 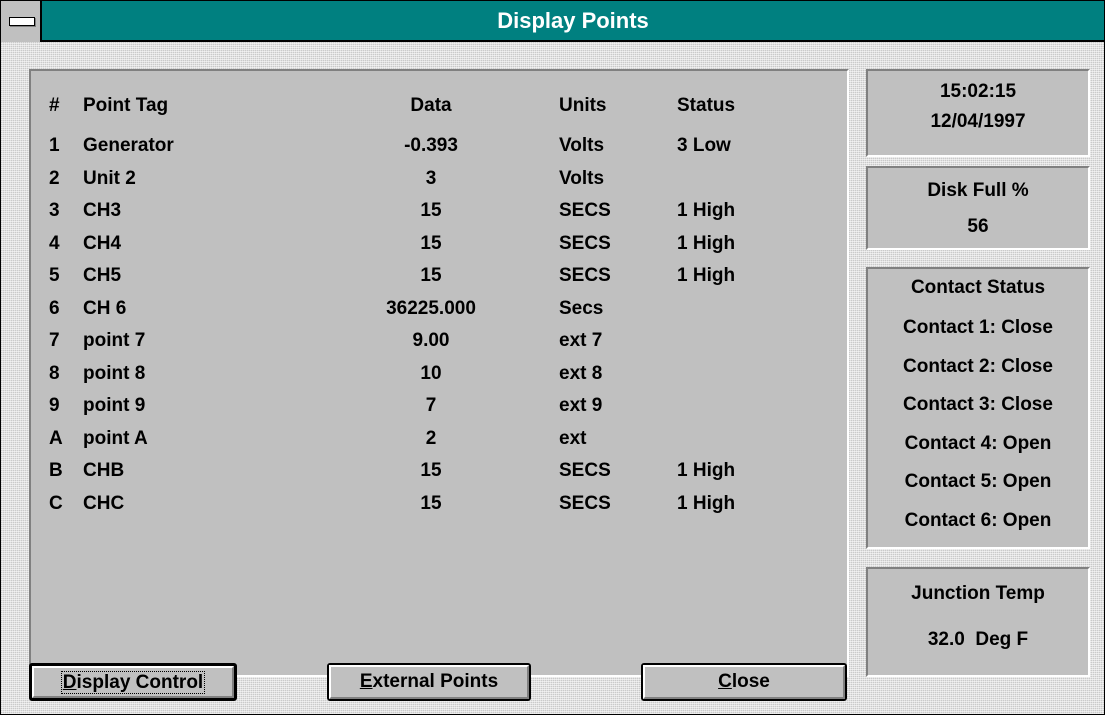 I want to click on system-menu-button, so click(x=21, y=21).